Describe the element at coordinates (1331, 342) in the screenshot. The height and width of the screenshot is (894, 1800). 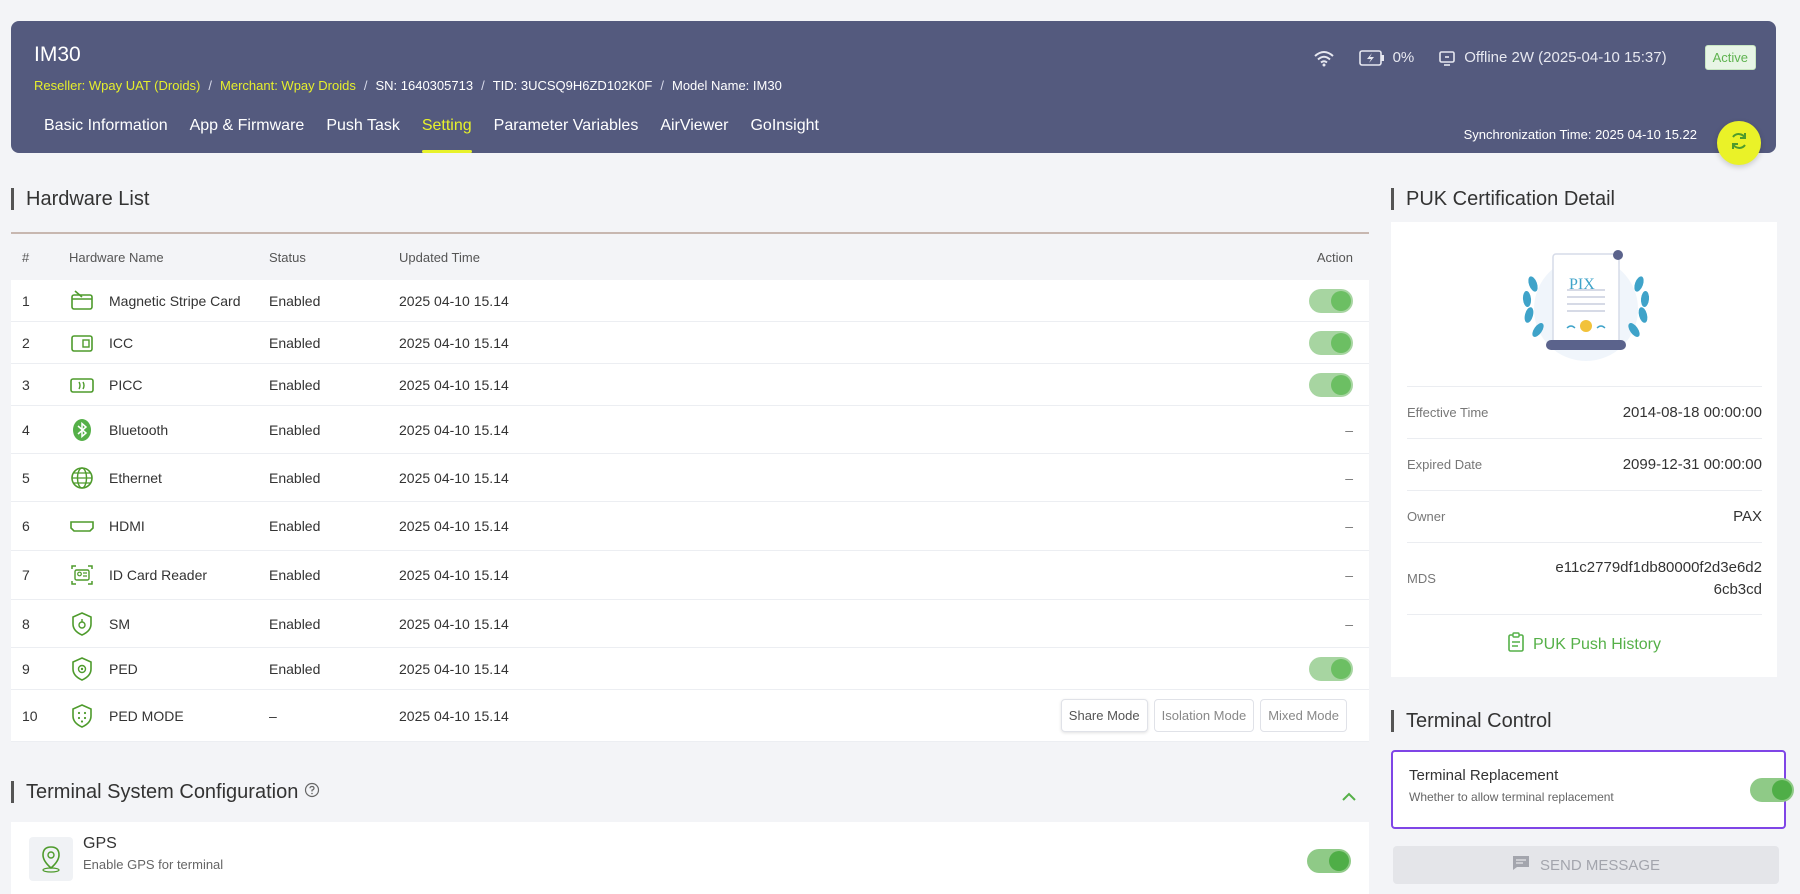
I see `icc-toggle` at that location.